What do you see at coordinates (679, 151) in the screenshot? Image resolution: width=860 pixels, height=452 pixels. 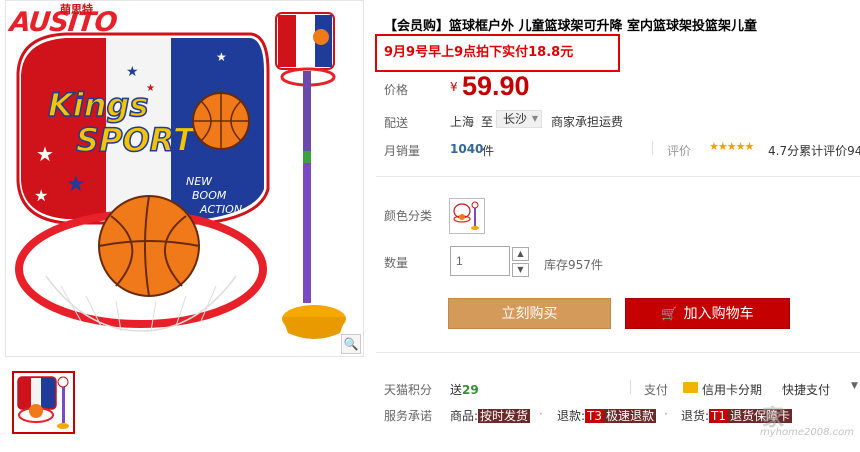 I see `rating-label: 评价` at bounding box center [679, 151].